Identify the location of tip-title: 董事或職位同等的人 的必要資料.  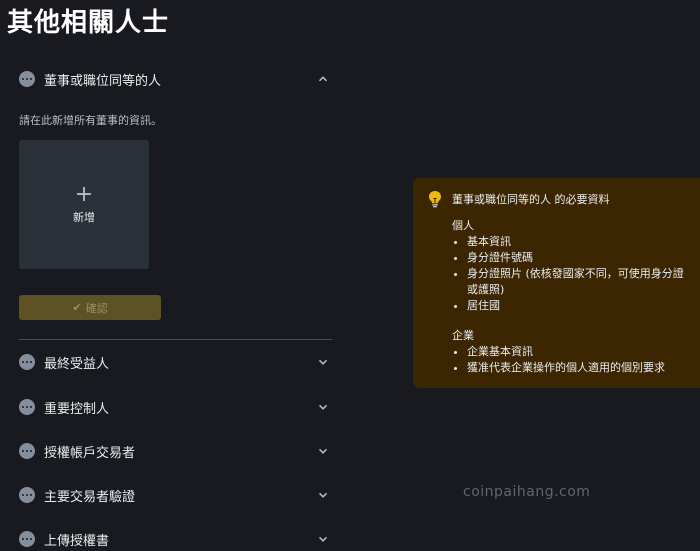
(531, 199).